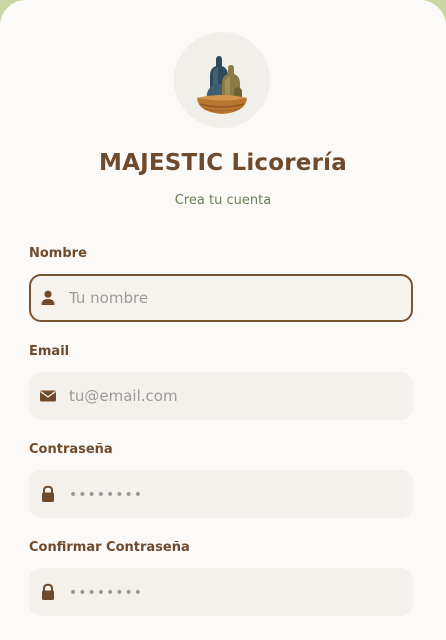 This screenshot has height=640, width=446. I want to click on confirm-password-input, so click(234, 592).